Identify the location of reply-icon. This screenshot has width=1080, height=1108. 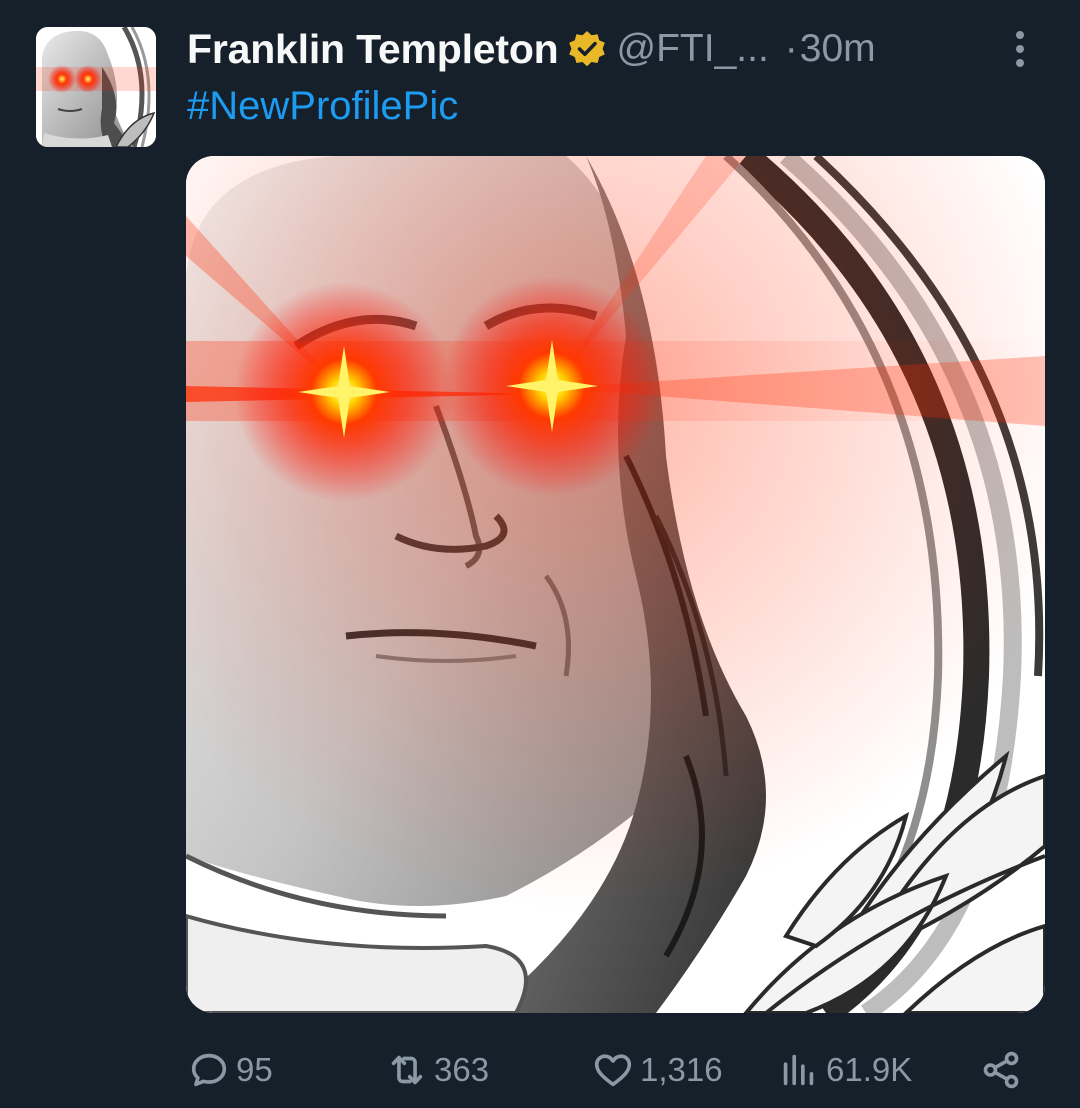
(209, 1070).